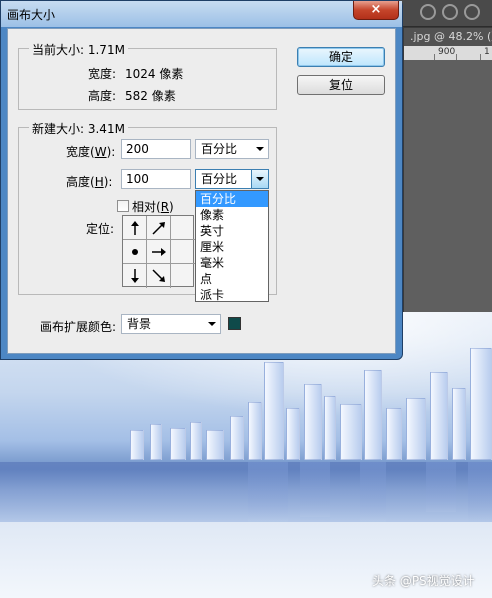  What do you see at coordinates (341, 85) in the screenshot?
I see `reset-button: 复位` at bounding box center [341, 85].